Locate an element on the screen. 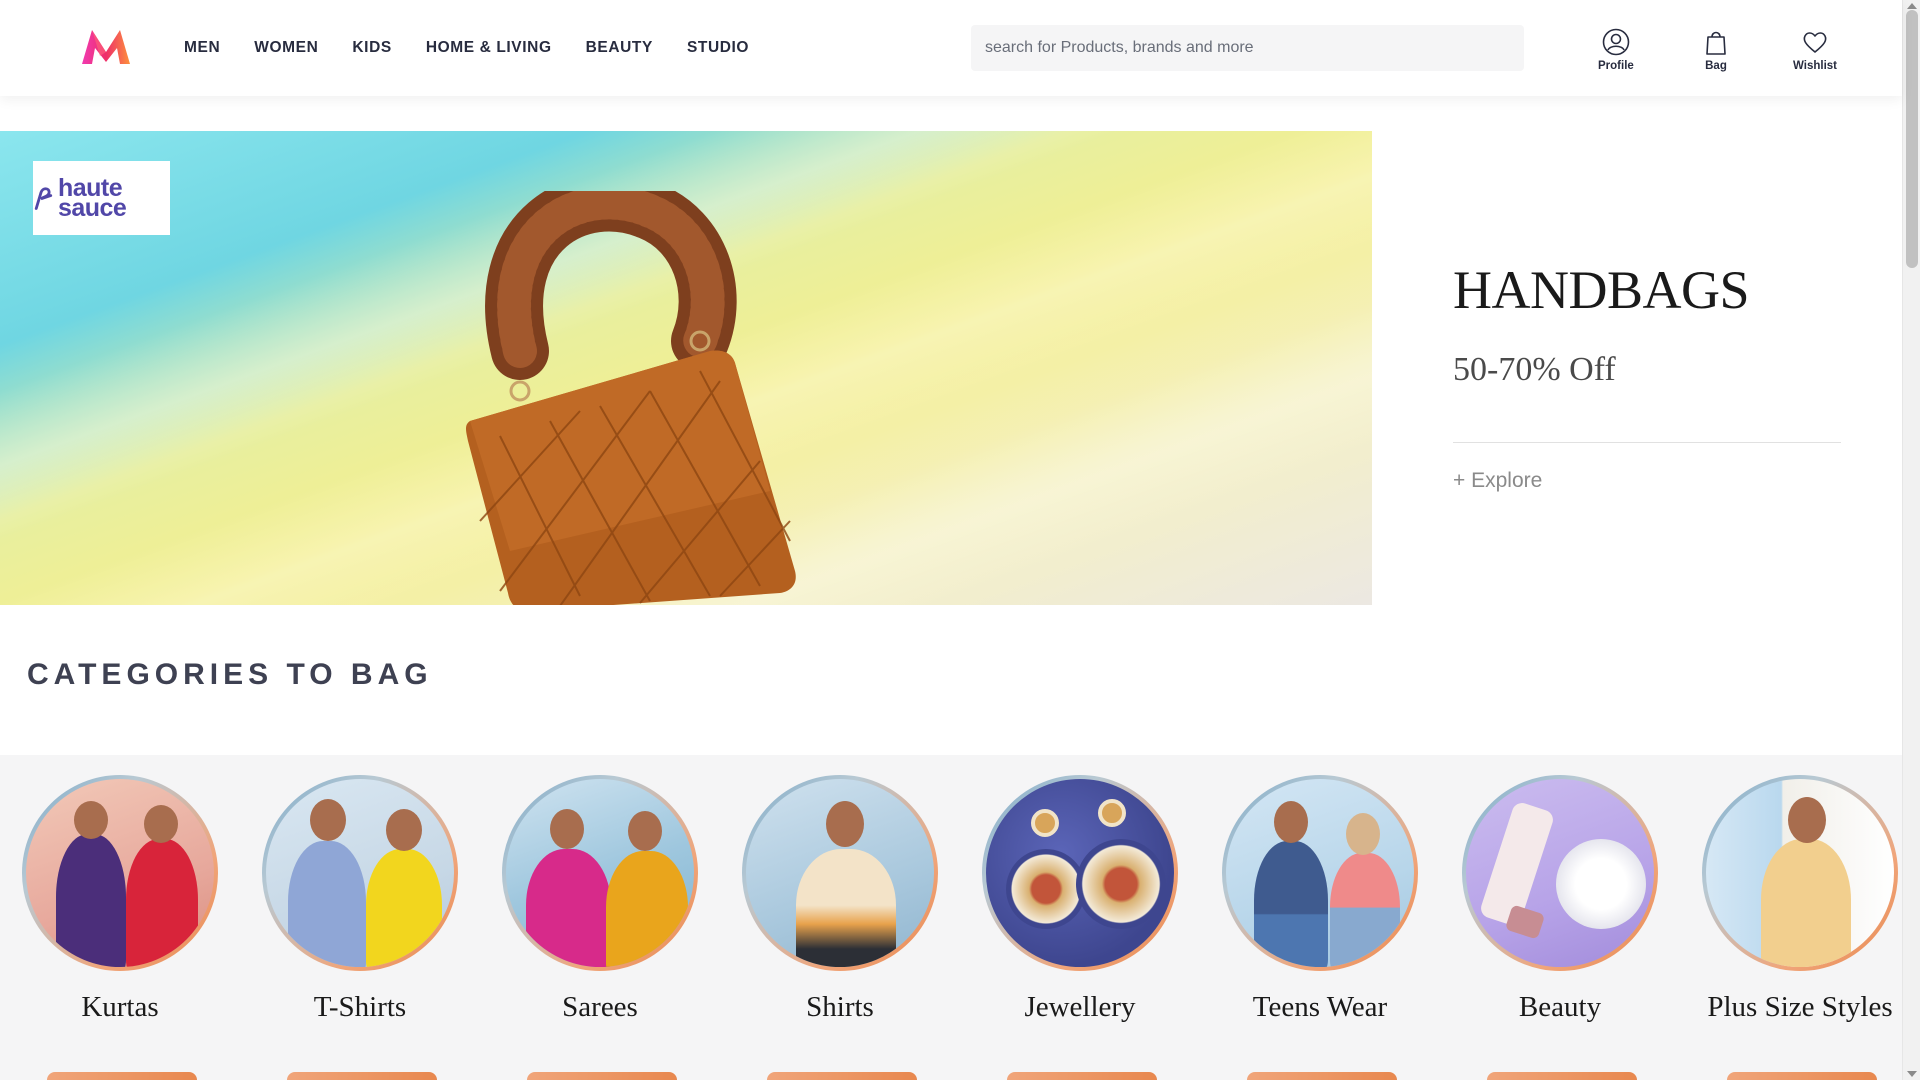 Image resolution: width=1920 pixels, height=1080 pixels. page-scrollbar is located at coordinates (1911, 540).